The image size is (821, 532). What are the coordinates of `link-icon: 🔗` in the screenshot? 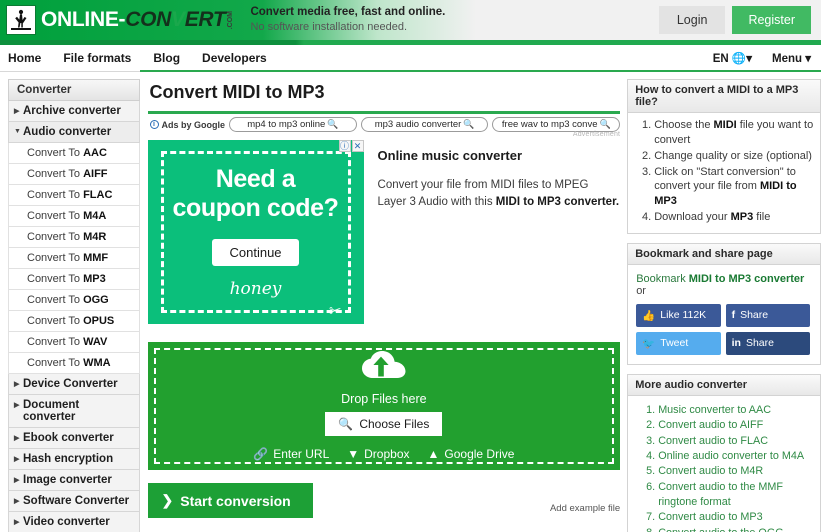 It's located at (261, 454).